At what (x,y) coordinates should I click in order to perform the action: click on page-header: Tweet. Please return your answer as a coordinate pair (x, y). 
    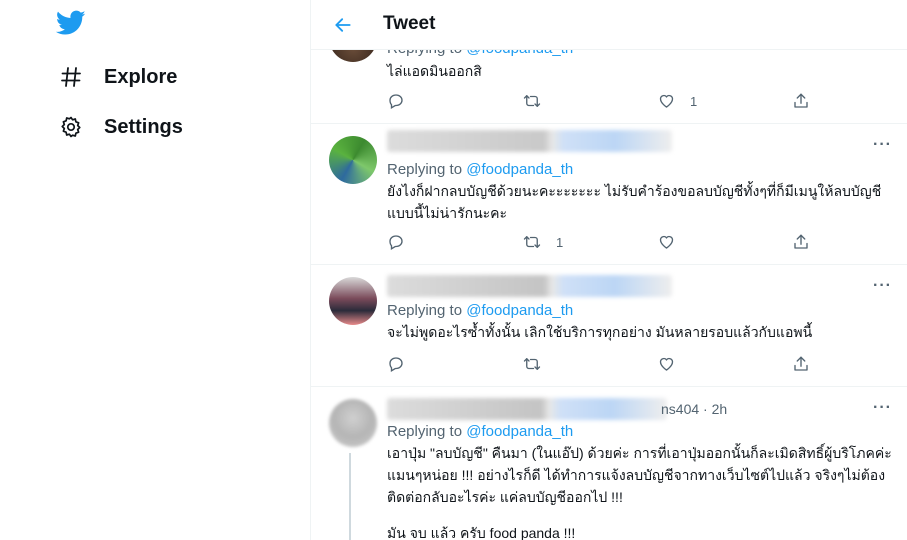
    Looking at the image, I should click on (609, 25).